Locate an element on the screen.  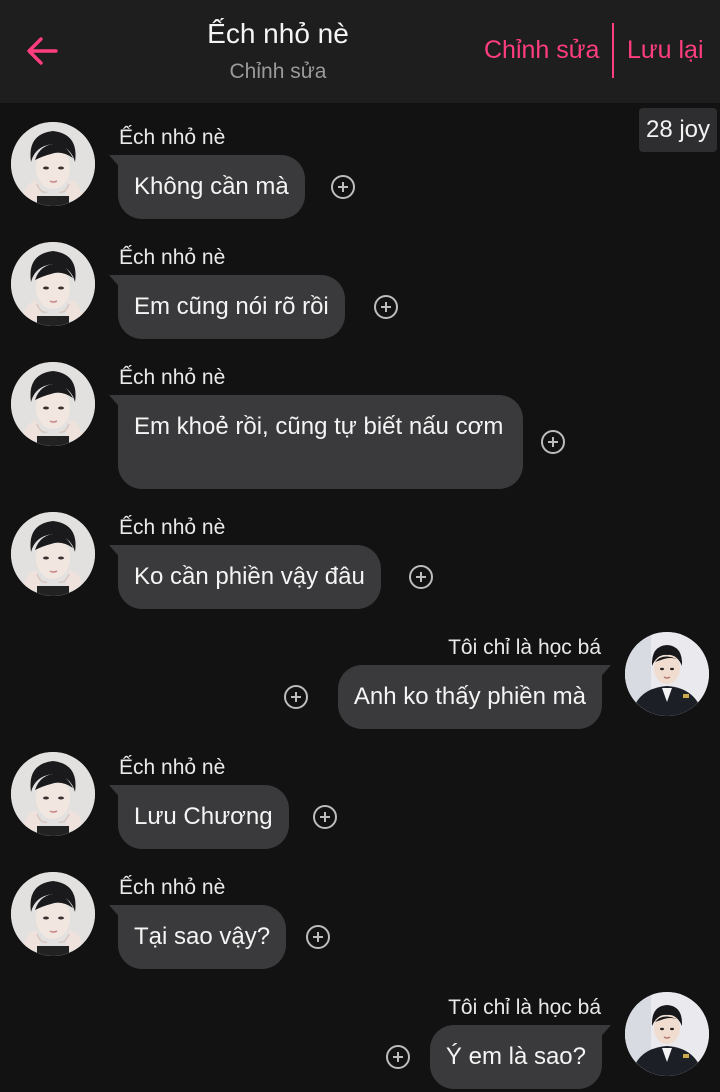
chat-header: Ếch nhỏ nè Chỉnh sửa Chỉnh sửa Lưu lại is located at coordinates (360, 51).